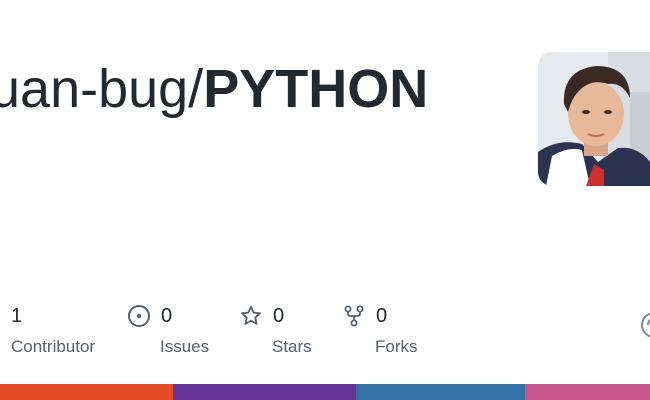 This screenshot has width=650, height=400. I want to click on stat-issues-label: Issues, so click(185, 346).